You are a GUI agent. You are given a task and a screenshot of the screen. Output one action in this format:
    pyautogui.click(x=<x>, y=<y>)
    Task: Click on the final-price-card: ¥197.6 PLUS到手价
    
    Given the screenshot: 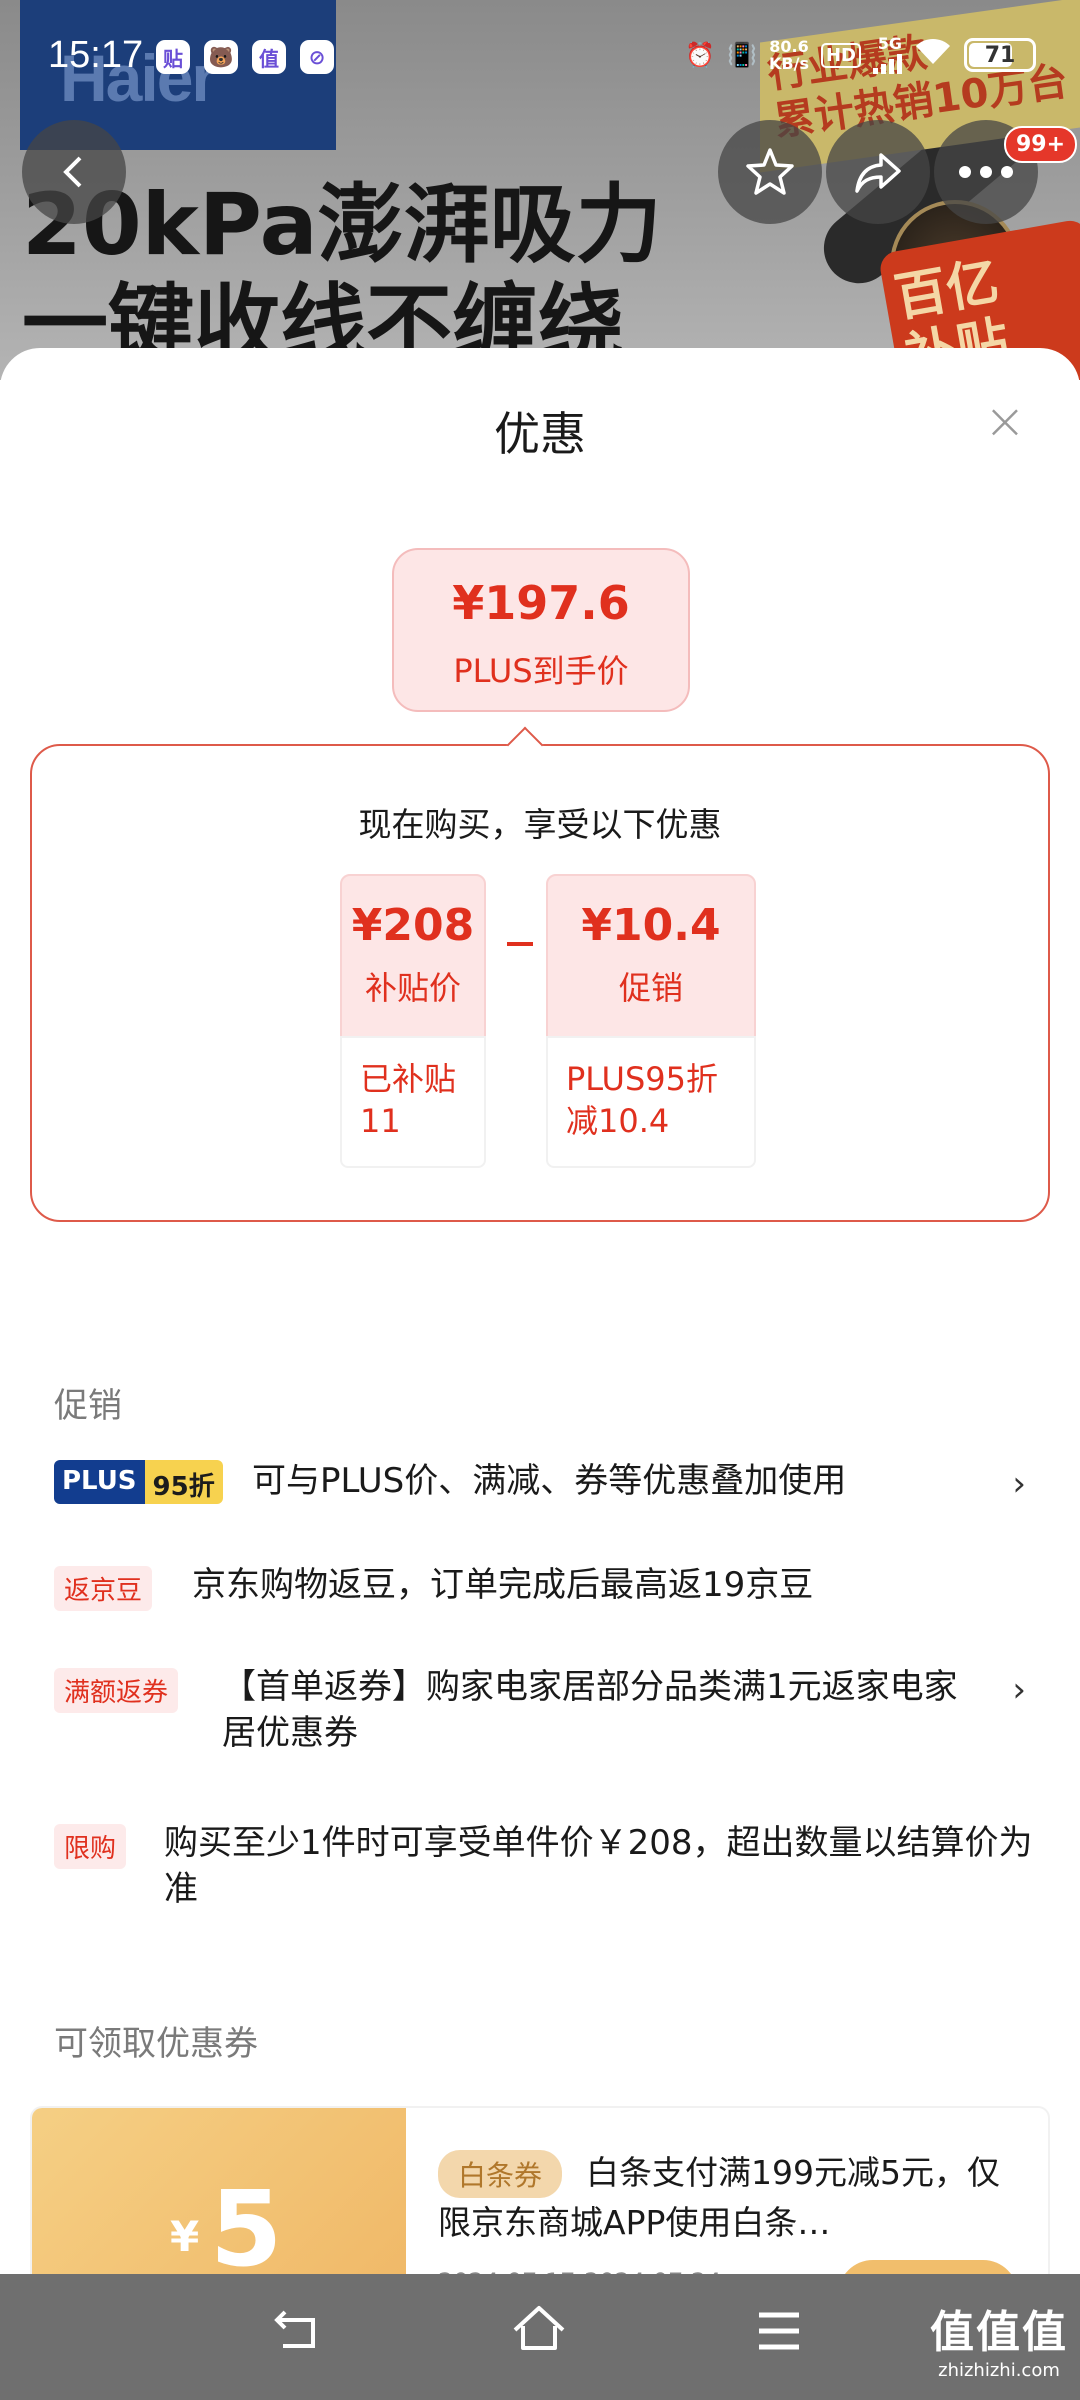 What is the action you would take?
    pyautogui.click(x=541, y=630)
    